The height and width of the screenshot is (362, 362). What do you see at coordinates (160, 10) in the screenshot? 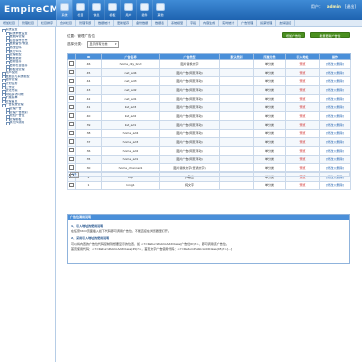
I see `top-menu-item-6: 其他` at bounding box center [160, 10].